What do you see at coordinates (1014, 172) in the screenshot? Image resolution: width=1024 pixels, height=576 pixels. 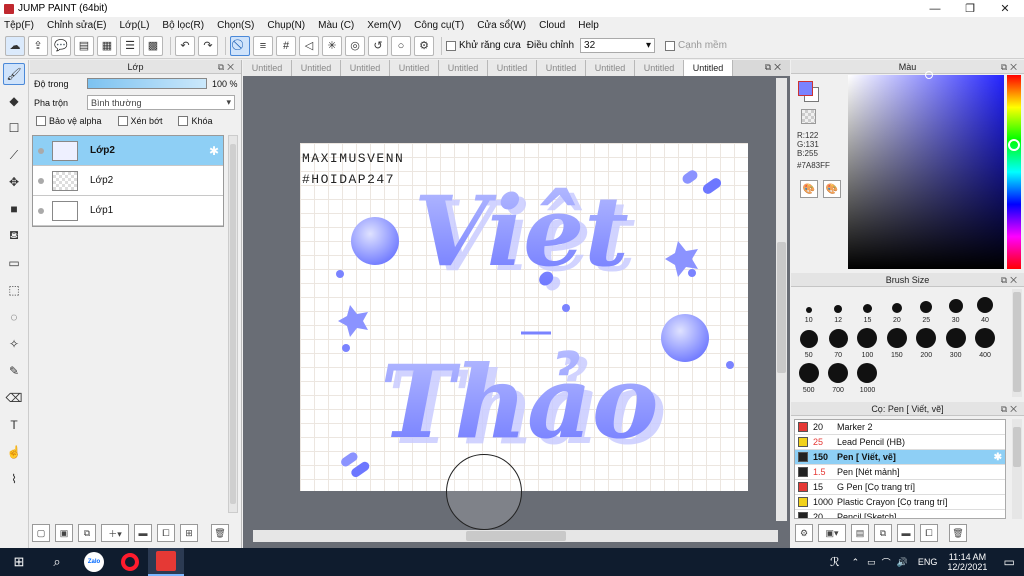 I see `hue-slider` at bounding box center [1014, 172].